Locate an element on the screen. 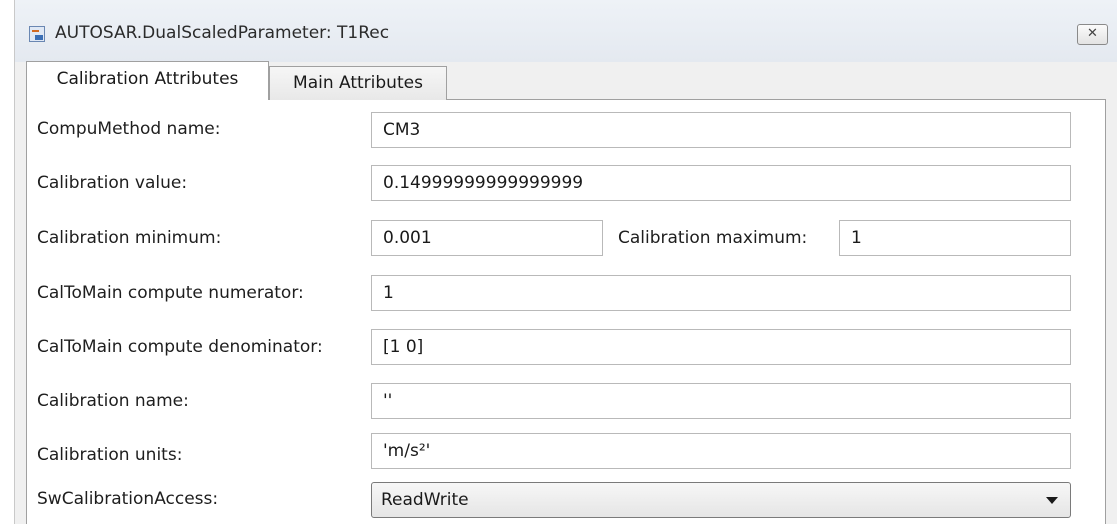 This screenshot has height=524, width=1117. calibration-maximum-field: 1 is located at coordinates (955, 238).